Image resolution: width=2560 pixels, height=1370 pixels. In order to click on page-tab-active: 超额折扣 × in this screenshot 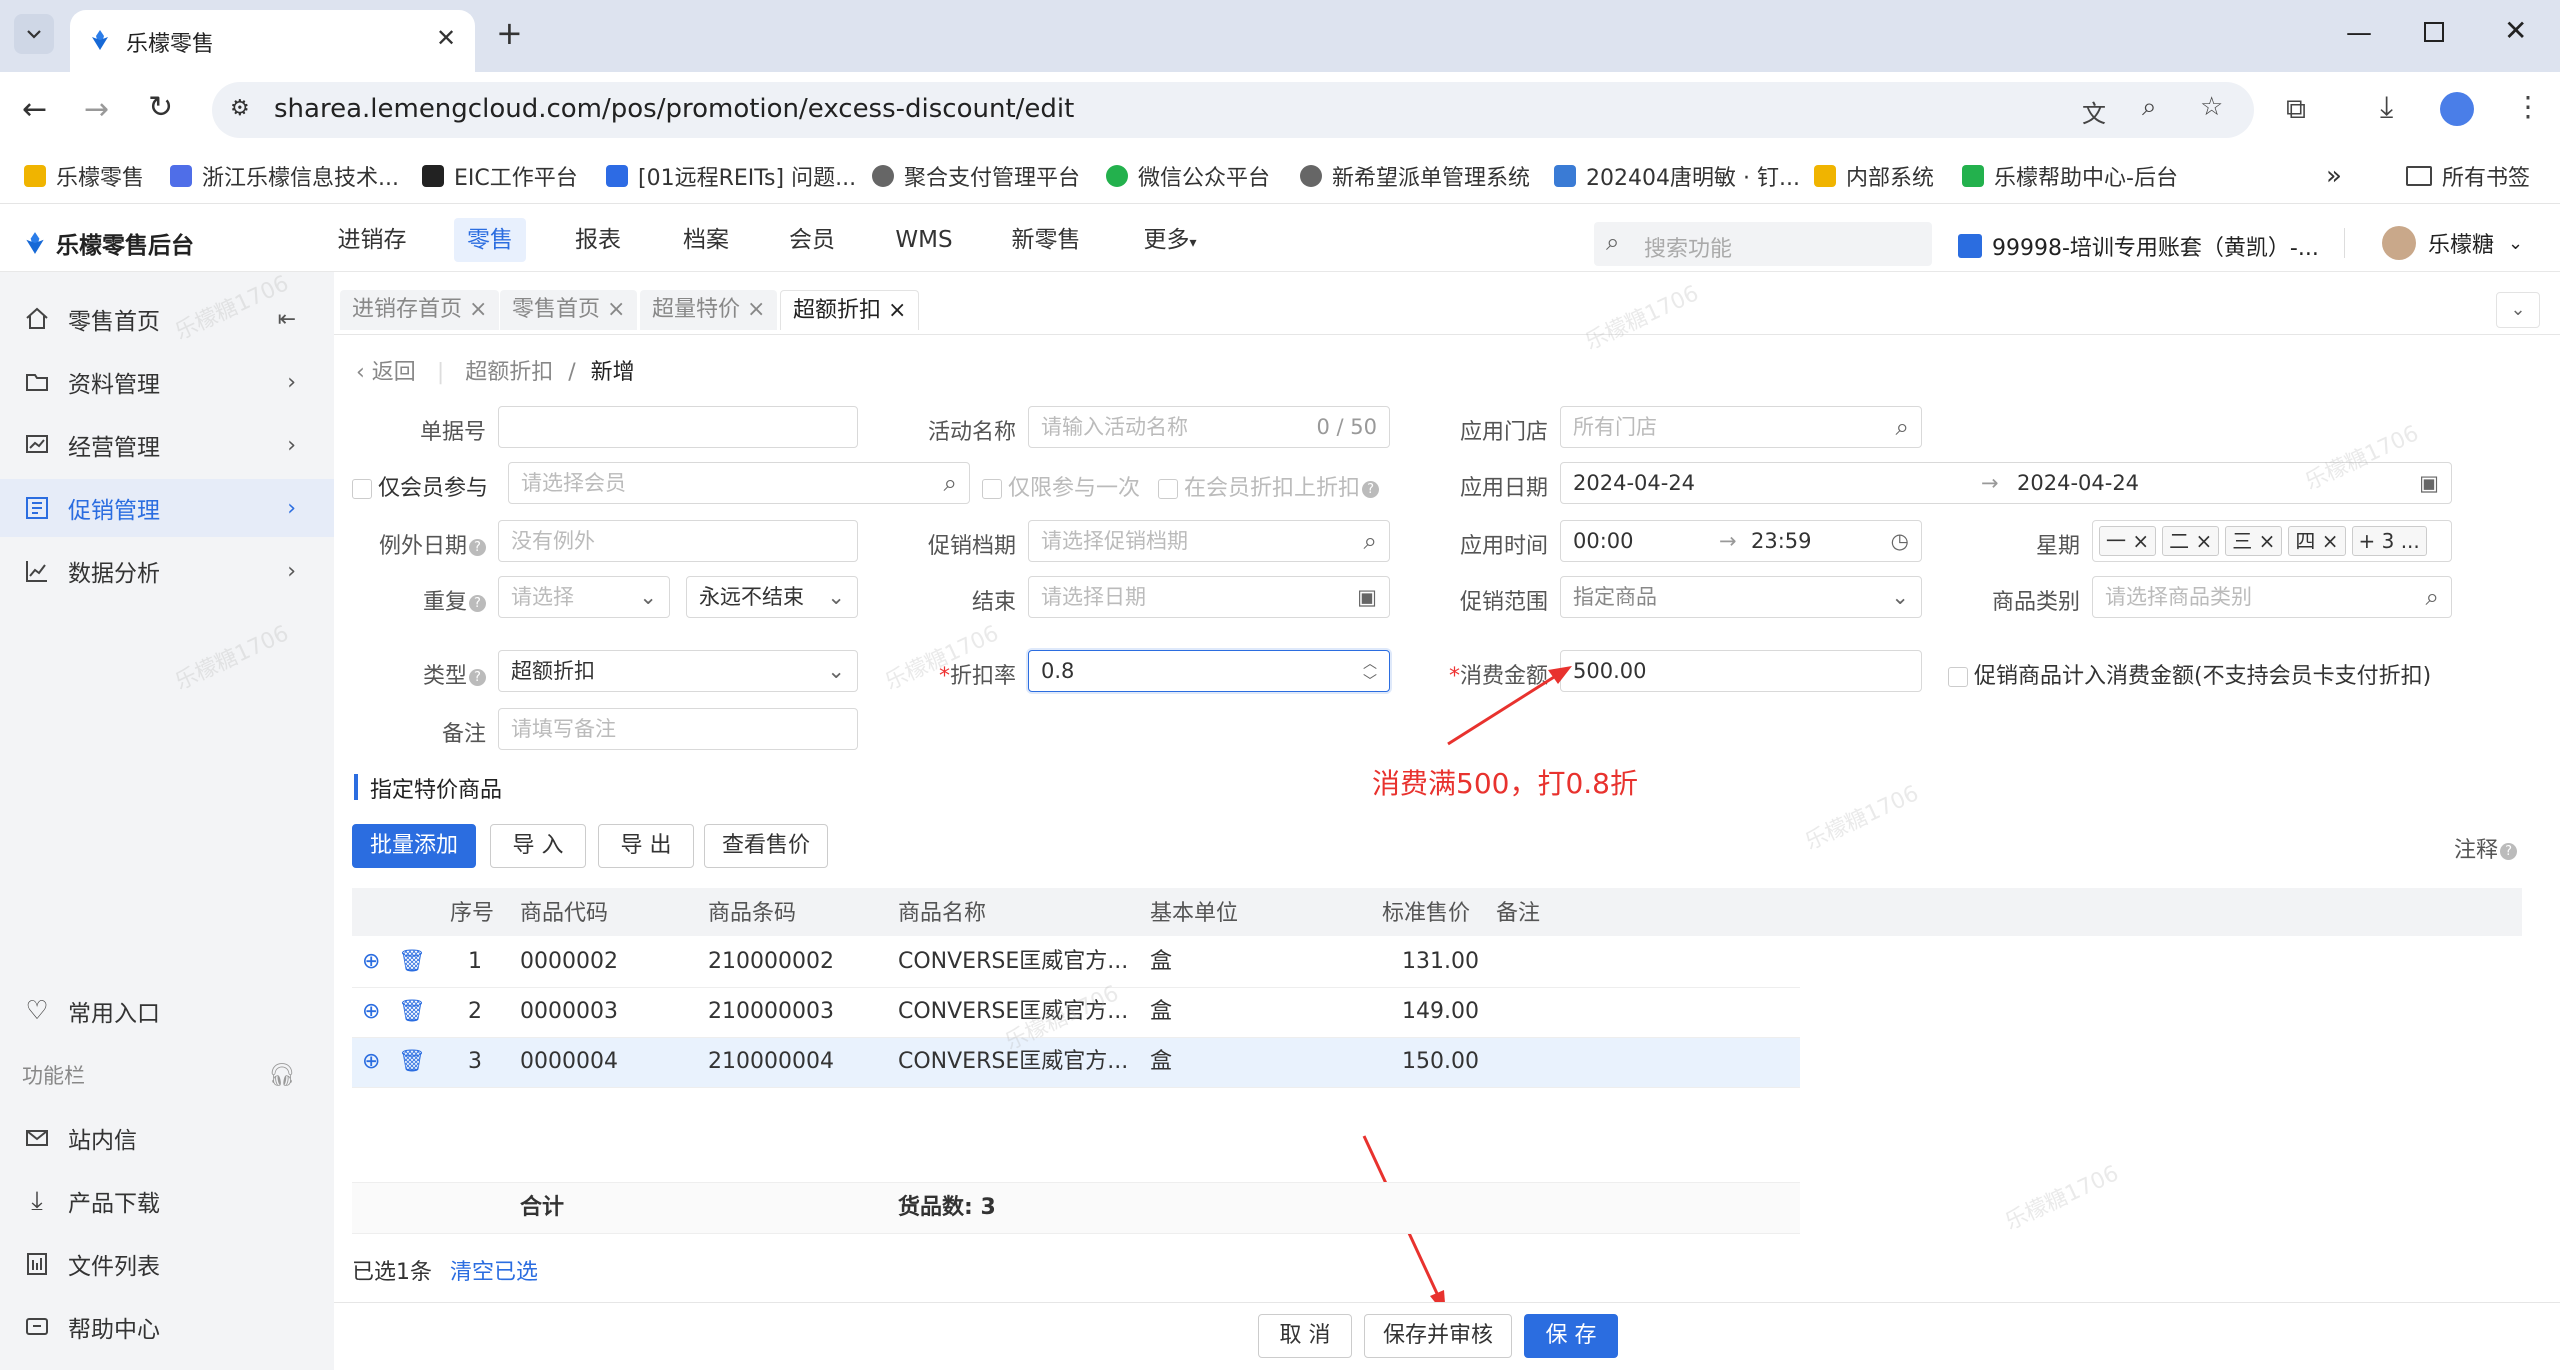, I will do `click(850, 310)`.